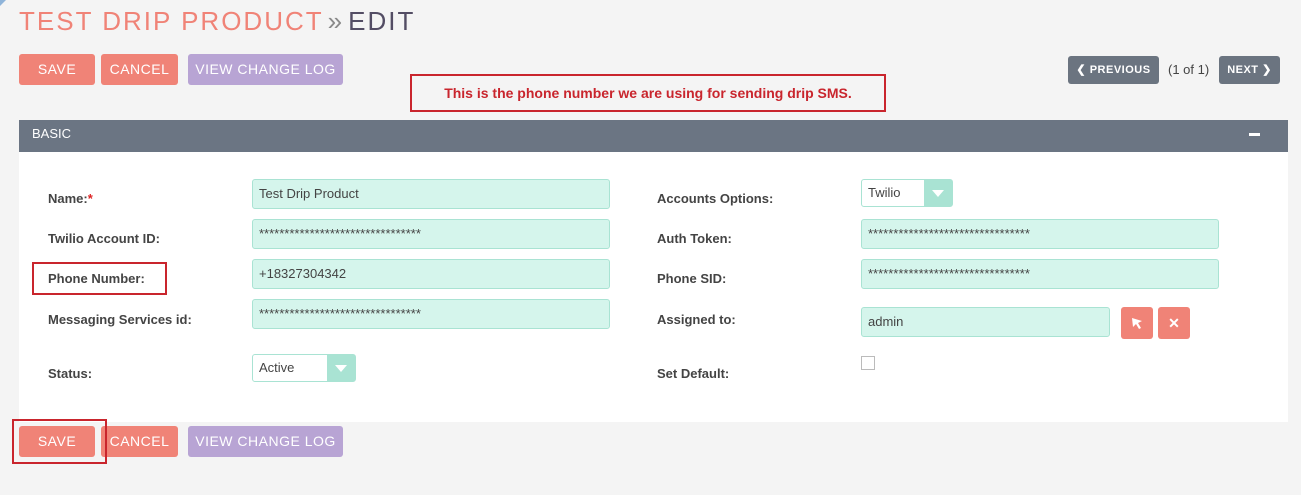 This screenshot has height=495, width=1301. I want to click on previous-label: PREVIOUS, so click(1120, 70).